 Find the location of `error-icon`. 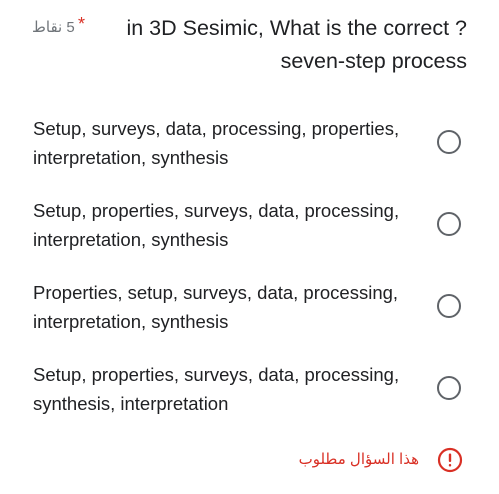

error-icon is located at coordinates (450, 460).